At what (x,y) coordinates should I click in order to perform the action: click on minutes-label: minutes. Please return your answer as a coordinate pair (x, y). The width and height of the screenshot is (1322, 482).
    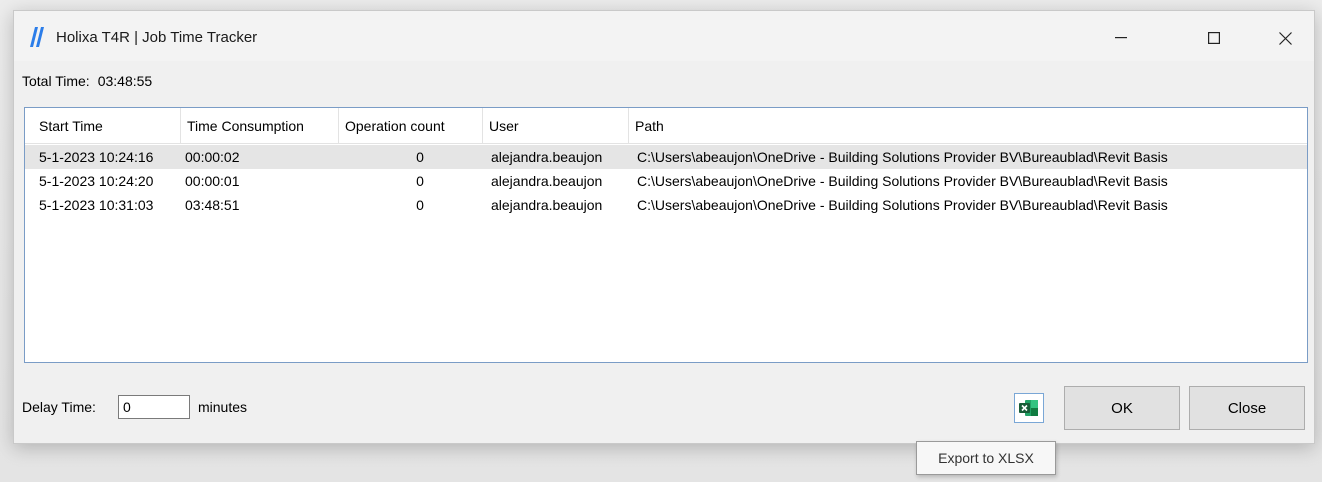
    Looking at the image, I should click on (223, 407).